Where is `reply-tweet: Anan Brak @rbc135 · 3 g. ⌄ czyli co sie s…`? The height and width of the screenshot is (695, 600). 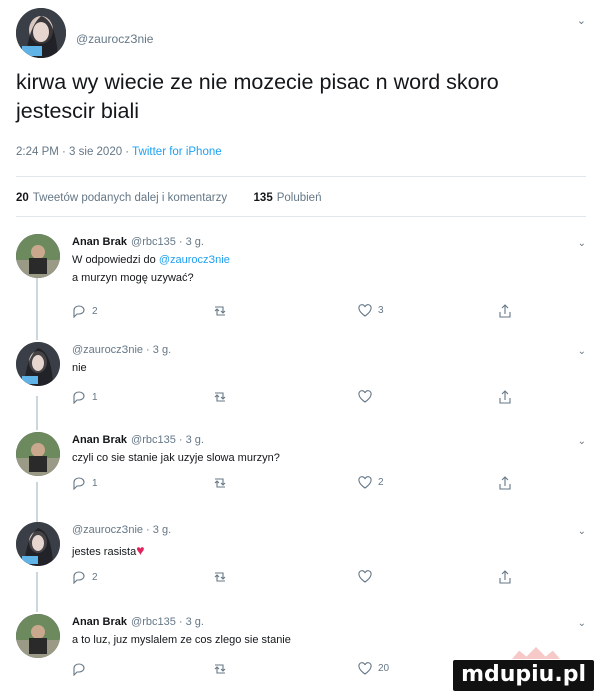
reply-tweet: Anan Brak @rbc135 · 3 g. ⌄ czyli co sie s… is located at coordinates (301, 467).